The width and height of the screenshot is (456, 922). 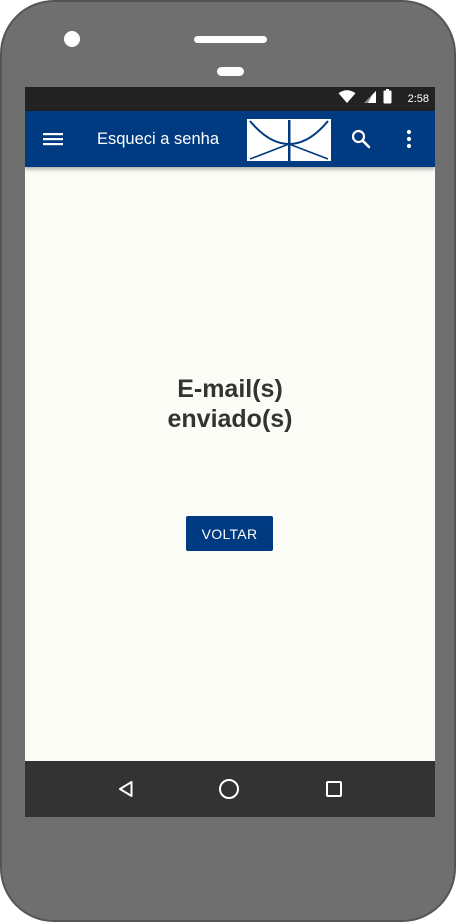 What do you see at coordinates (230, 39) in the screenshot?
I see `earpiece-speaker` at bounding box center [230, 39].